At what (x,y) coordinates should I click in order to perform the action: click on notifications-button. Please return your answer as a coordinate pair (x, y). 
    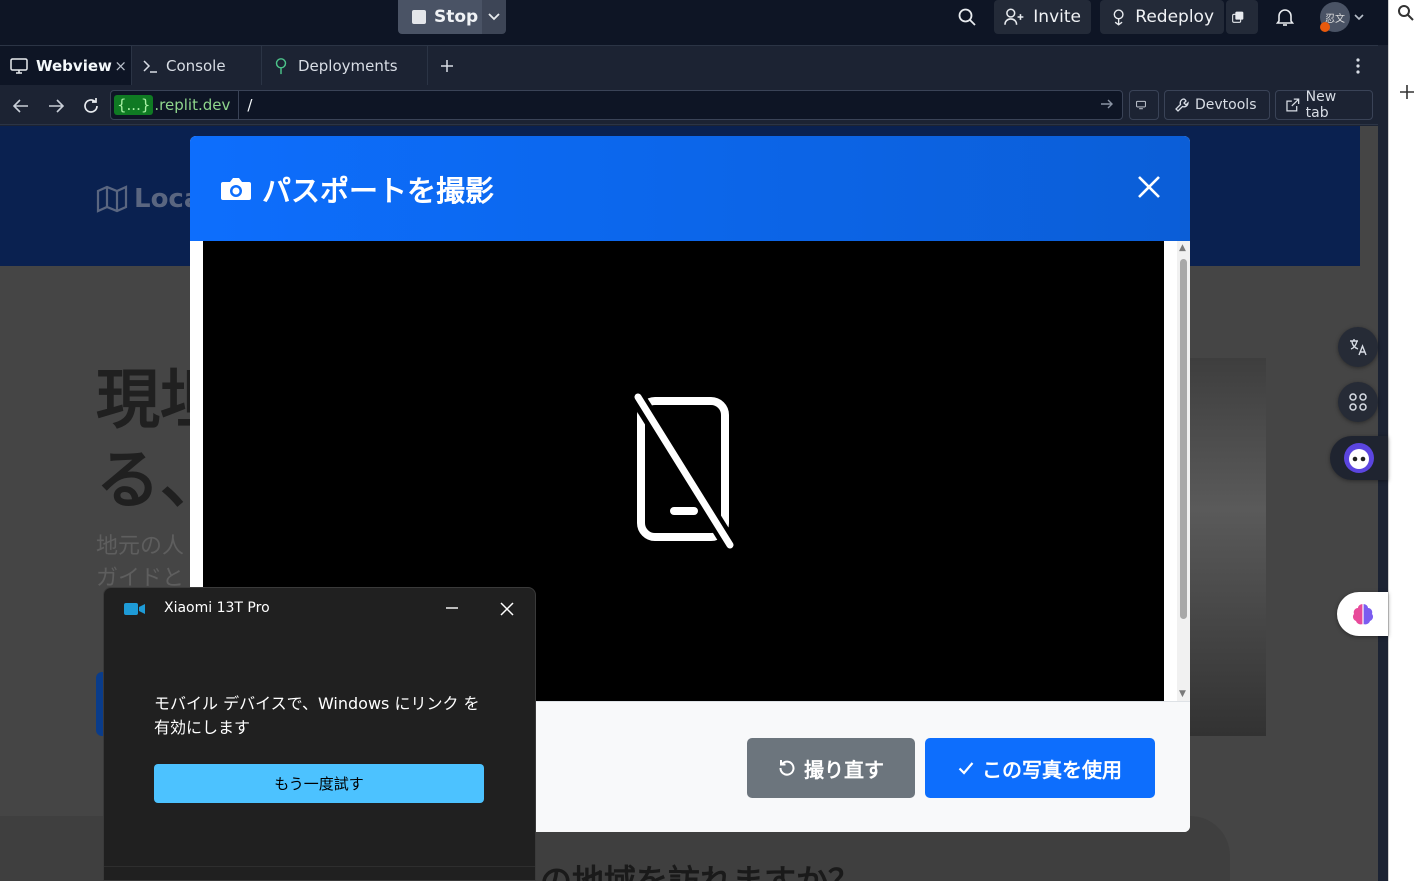
    Looking at the image, I should click on (1285, 17).